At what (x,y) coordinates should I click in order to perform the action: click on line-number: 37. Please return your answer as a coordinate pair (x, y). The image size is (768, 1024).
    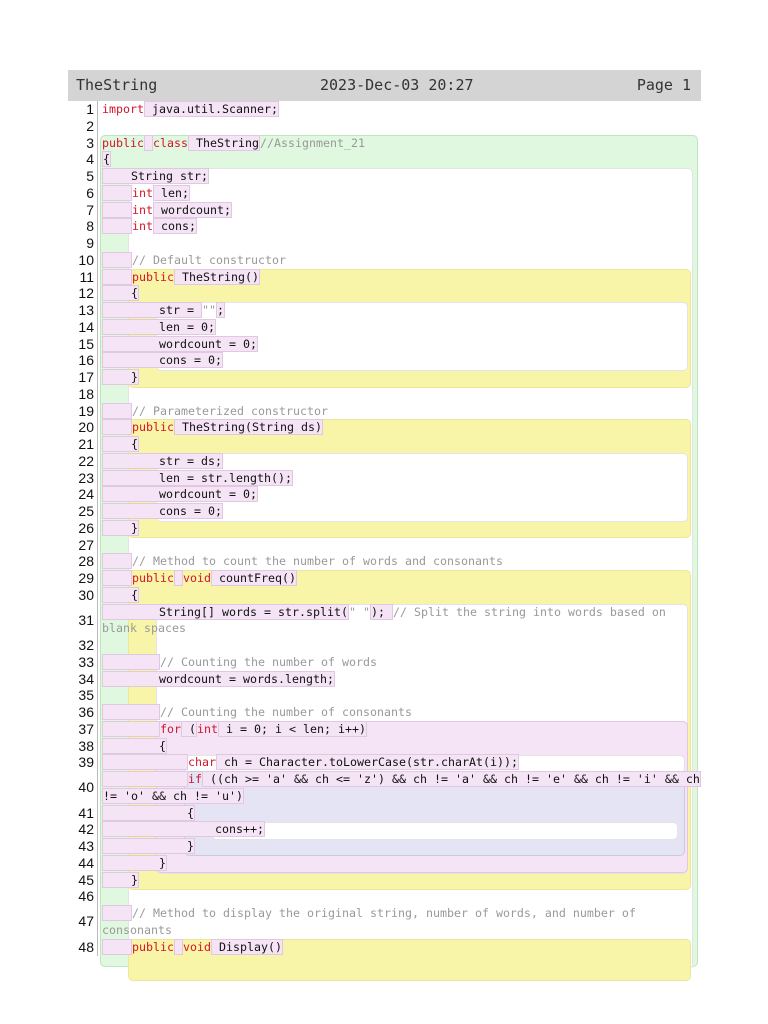
    Looking at the image, I should click on (86, 728).